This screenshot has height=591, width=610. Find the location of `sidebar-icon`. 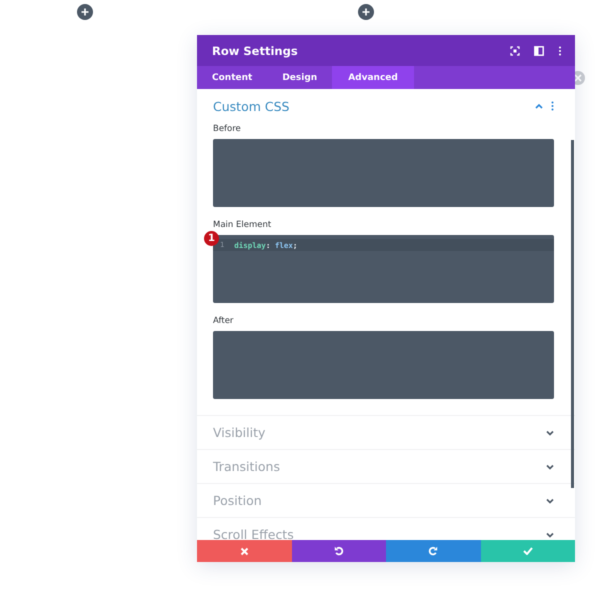

sidebar-icon is located at coordinates (539, 51).